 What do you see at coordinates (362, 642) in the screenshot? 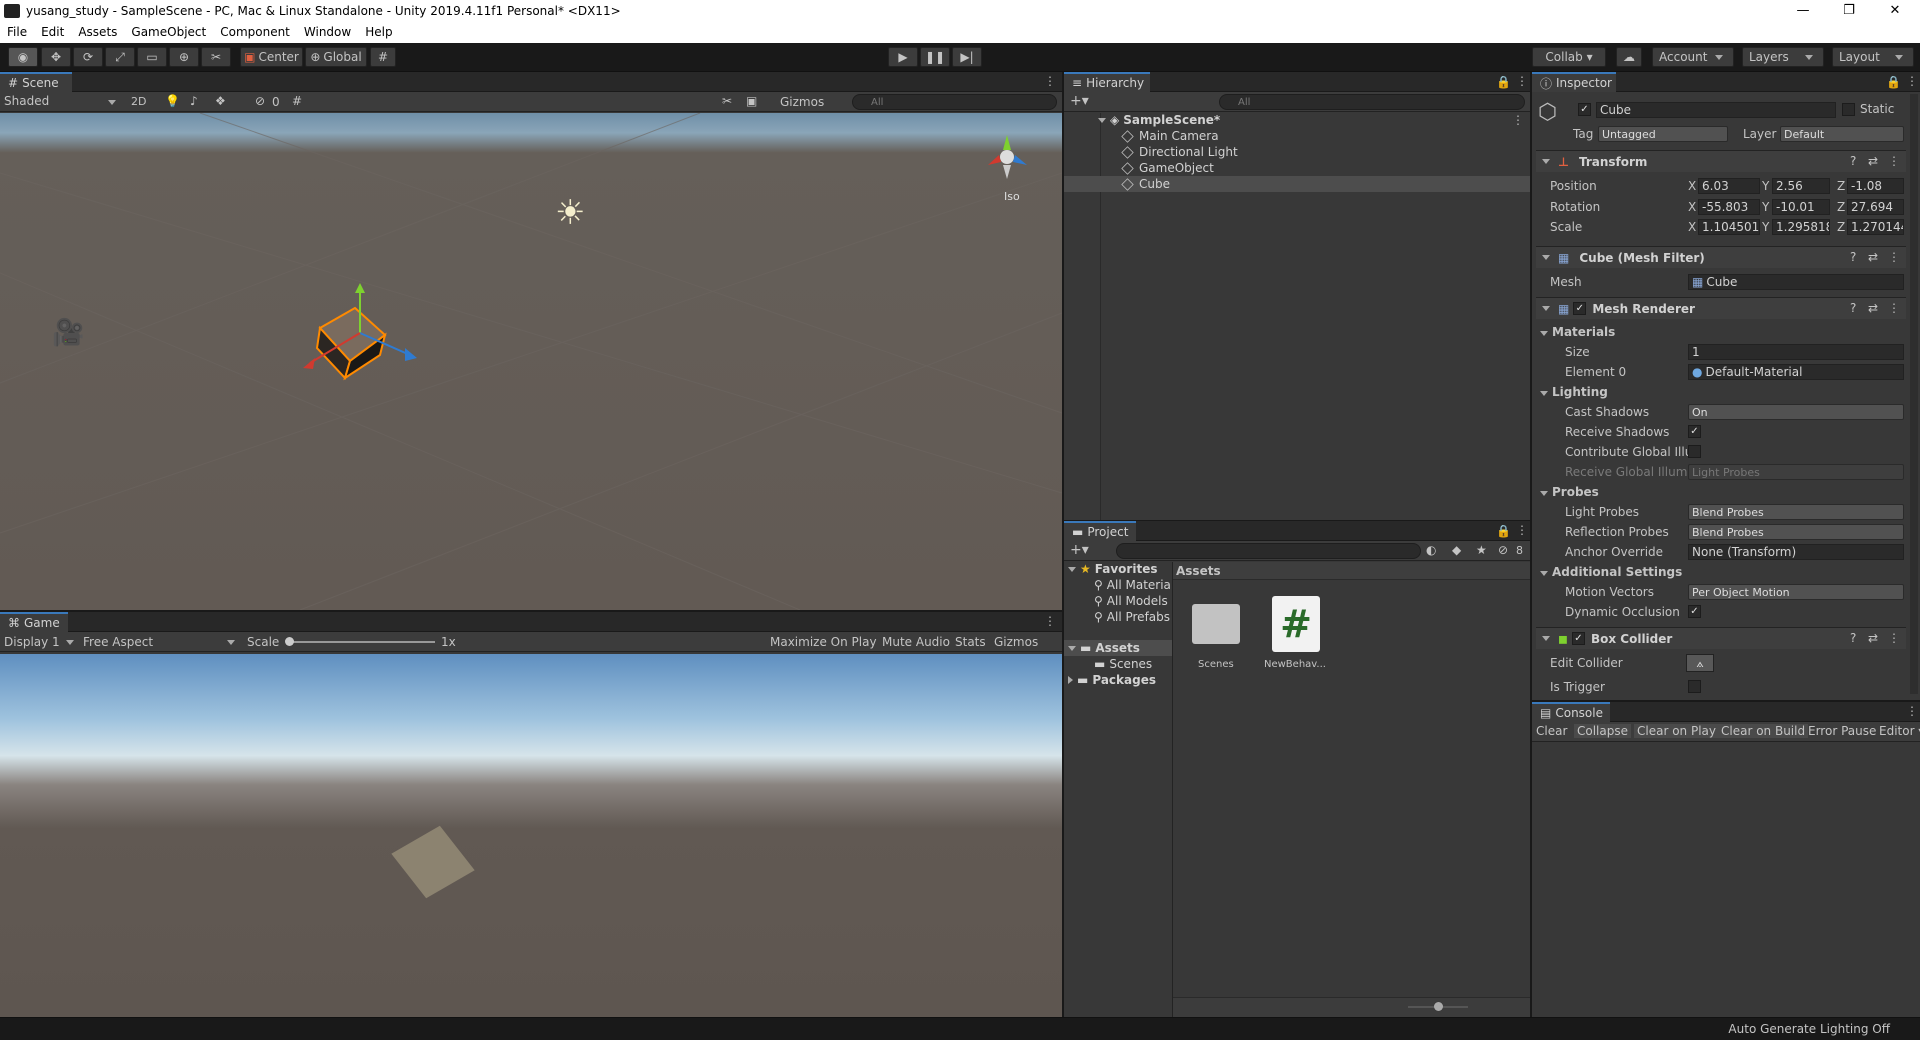
I see `scale-slider` at bounding box center [362, 642].